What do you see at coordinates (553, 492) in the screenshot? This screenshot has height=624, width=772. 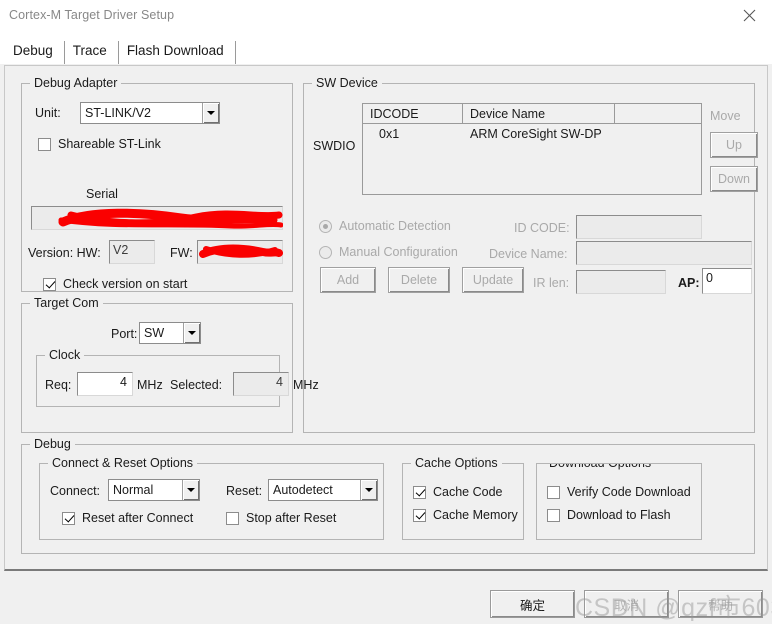 I see `verify-code-download-checkbox-box` at bounding box center [553, 492].